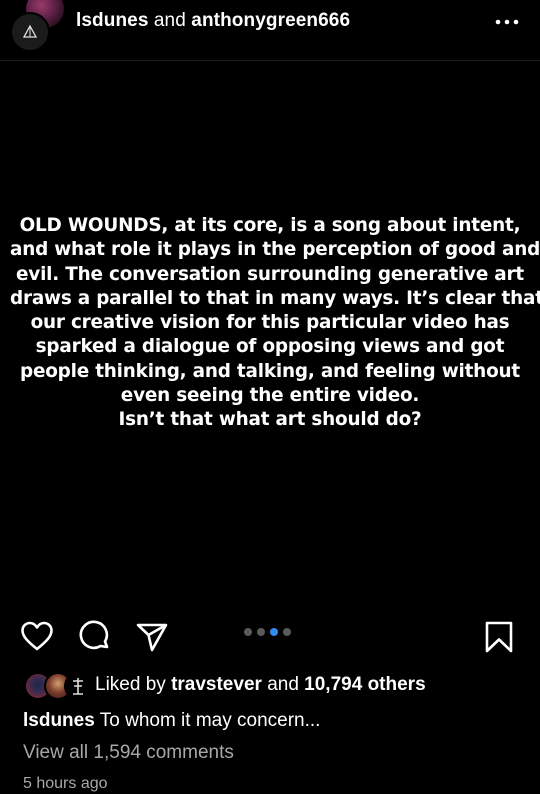  I want to click on likes-row: Liked by travstever and 10,794 others, so click(270, 685).